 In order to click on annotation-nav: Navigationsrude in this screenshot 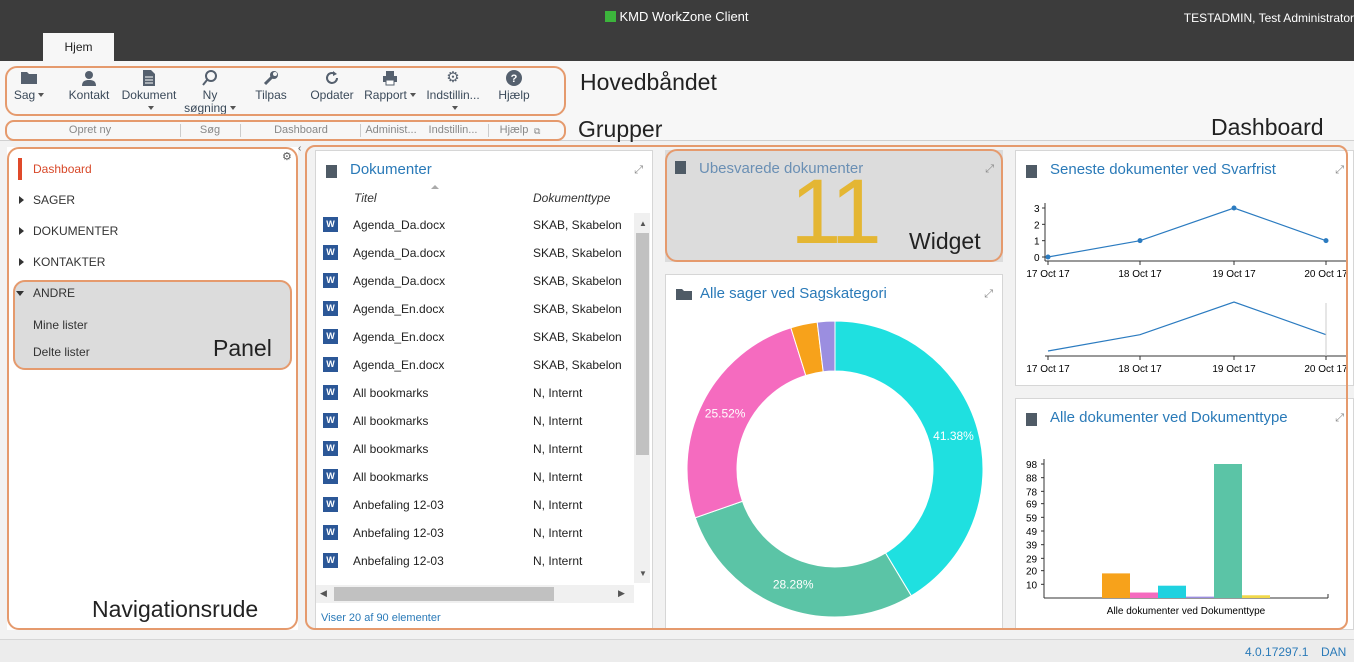, I will do `click(175, 609)`.